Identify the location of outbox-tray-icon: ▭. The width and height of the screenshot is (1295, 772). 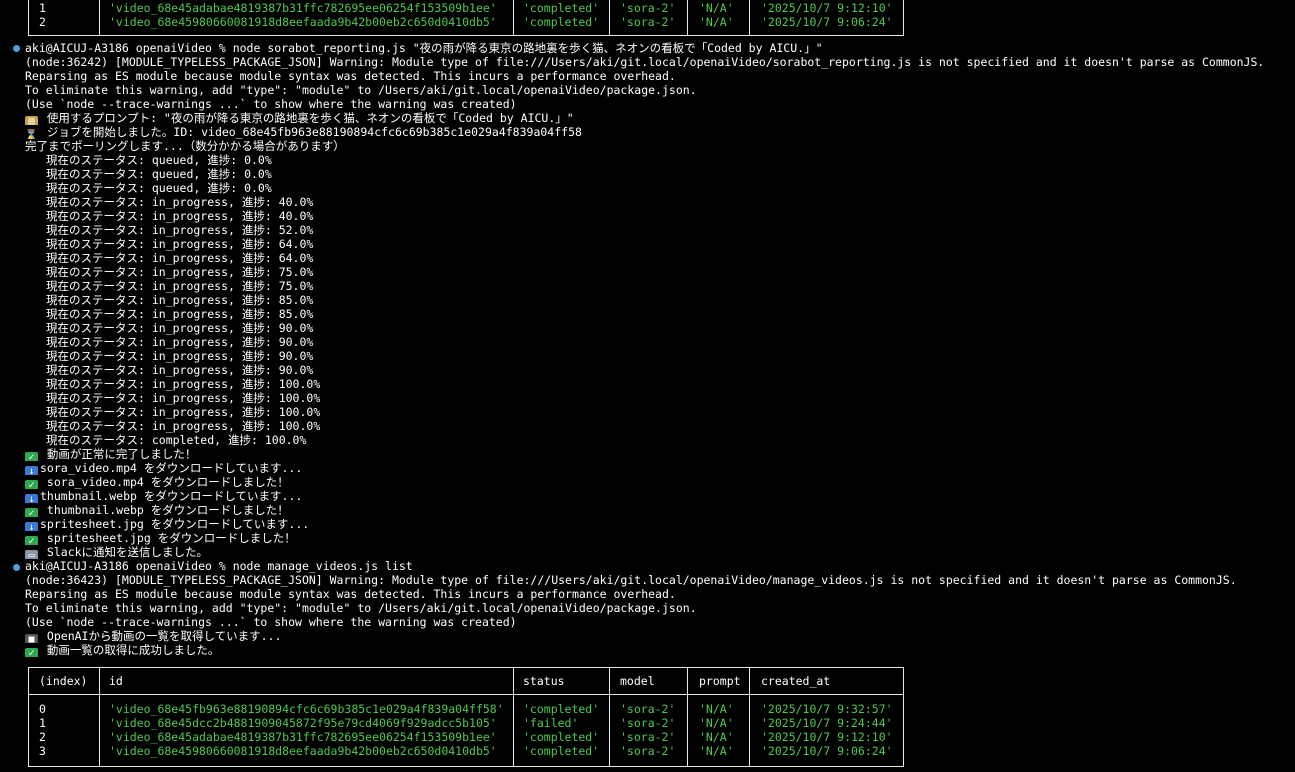
(31, 554).